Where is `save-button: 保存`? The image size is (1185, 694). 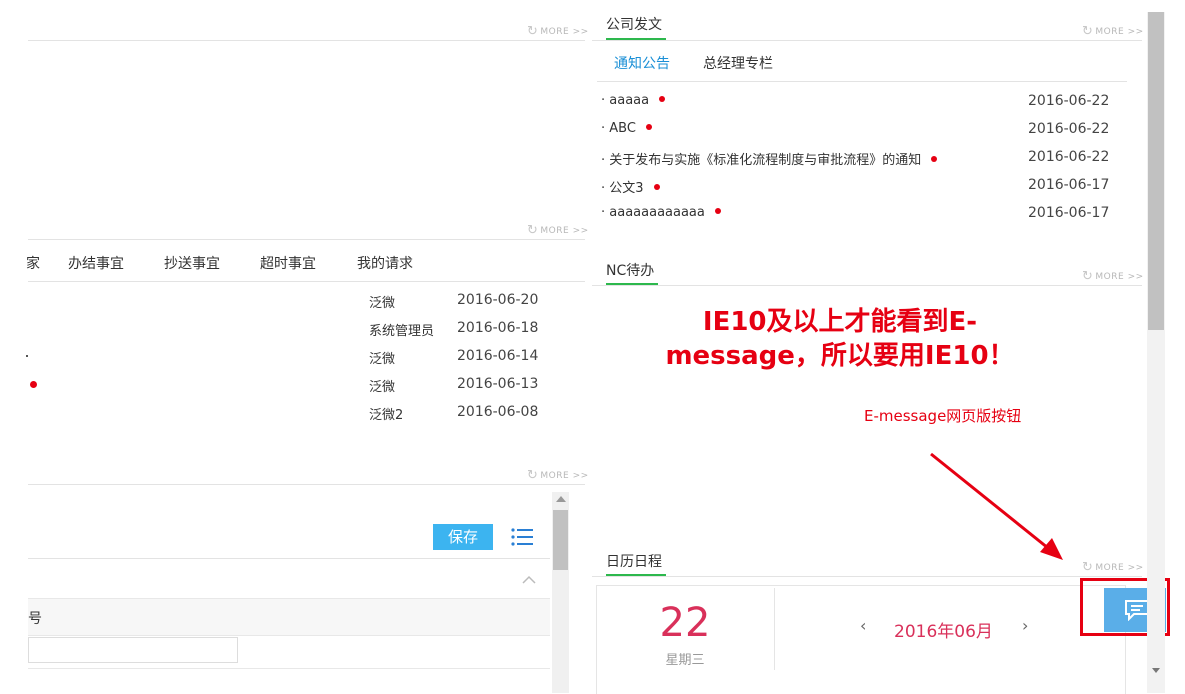
save-button: 保存 is located at coordinates (463, 537).